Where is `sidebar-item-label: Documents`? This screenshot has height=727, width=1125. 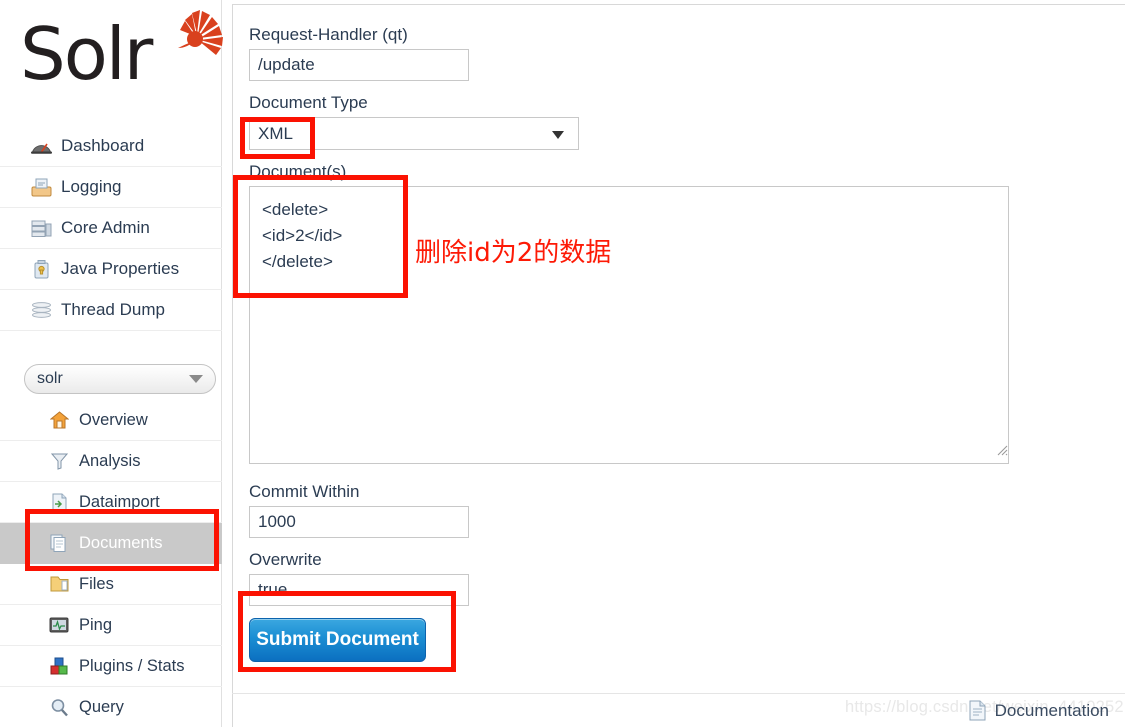
sidebar-item-label: Documents is located at coordinates (121, 542).